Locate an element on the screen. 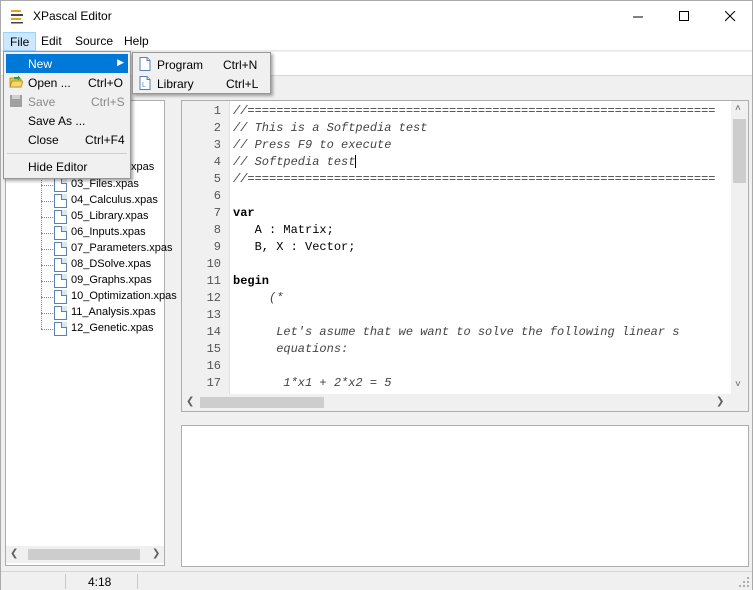 The height and width of the screenshot is (590, 753). tree-item: 09_Graphs.xpas is located at coordinates (111, 282).